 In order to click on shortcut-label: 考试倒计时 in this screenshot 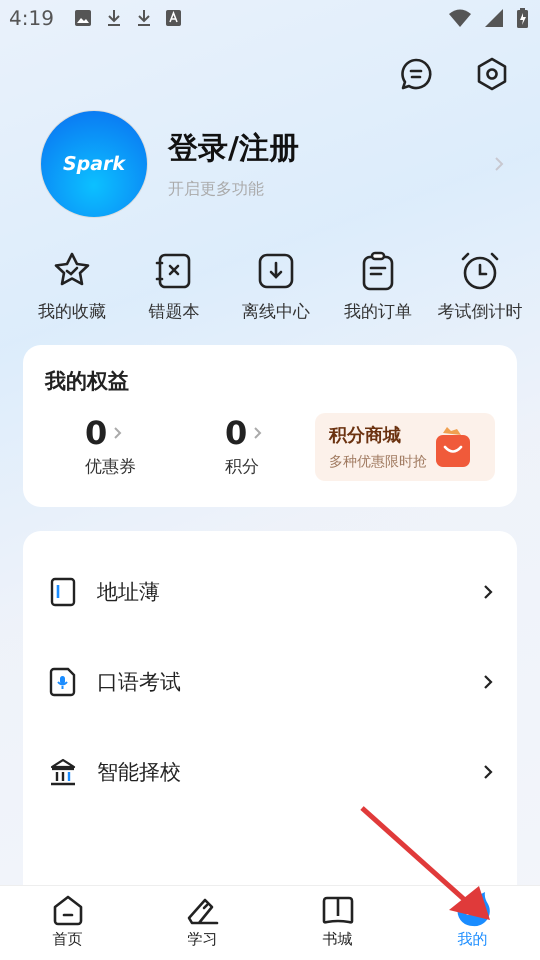, I will do `click(480, 311)`.